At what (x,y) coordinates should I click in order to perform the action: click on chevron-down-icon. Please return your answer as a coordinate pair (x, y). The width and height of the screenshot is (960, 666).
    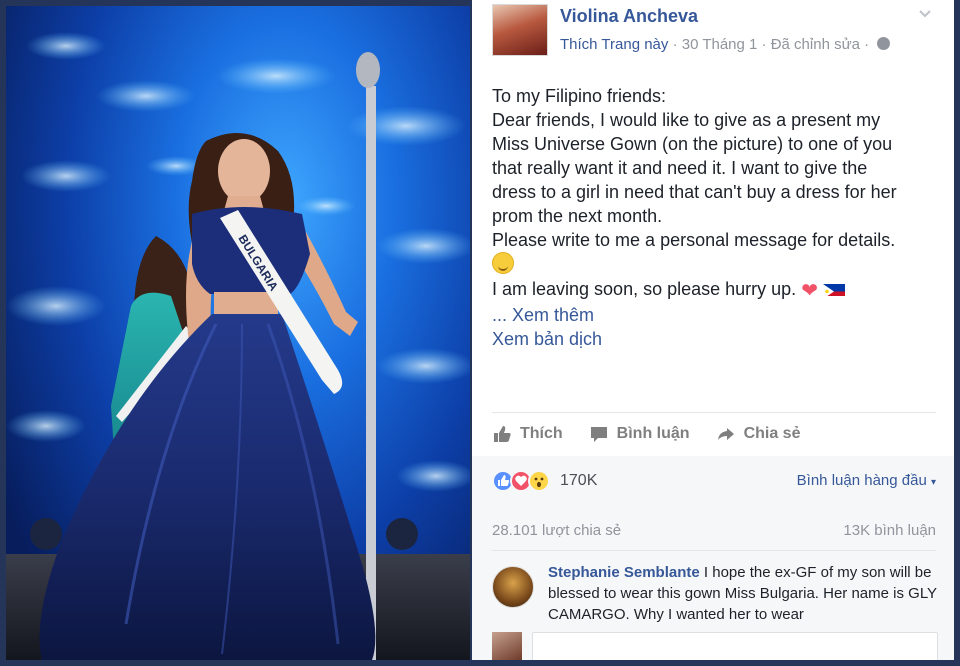
    Looking at the image, I should click on (925, 13).